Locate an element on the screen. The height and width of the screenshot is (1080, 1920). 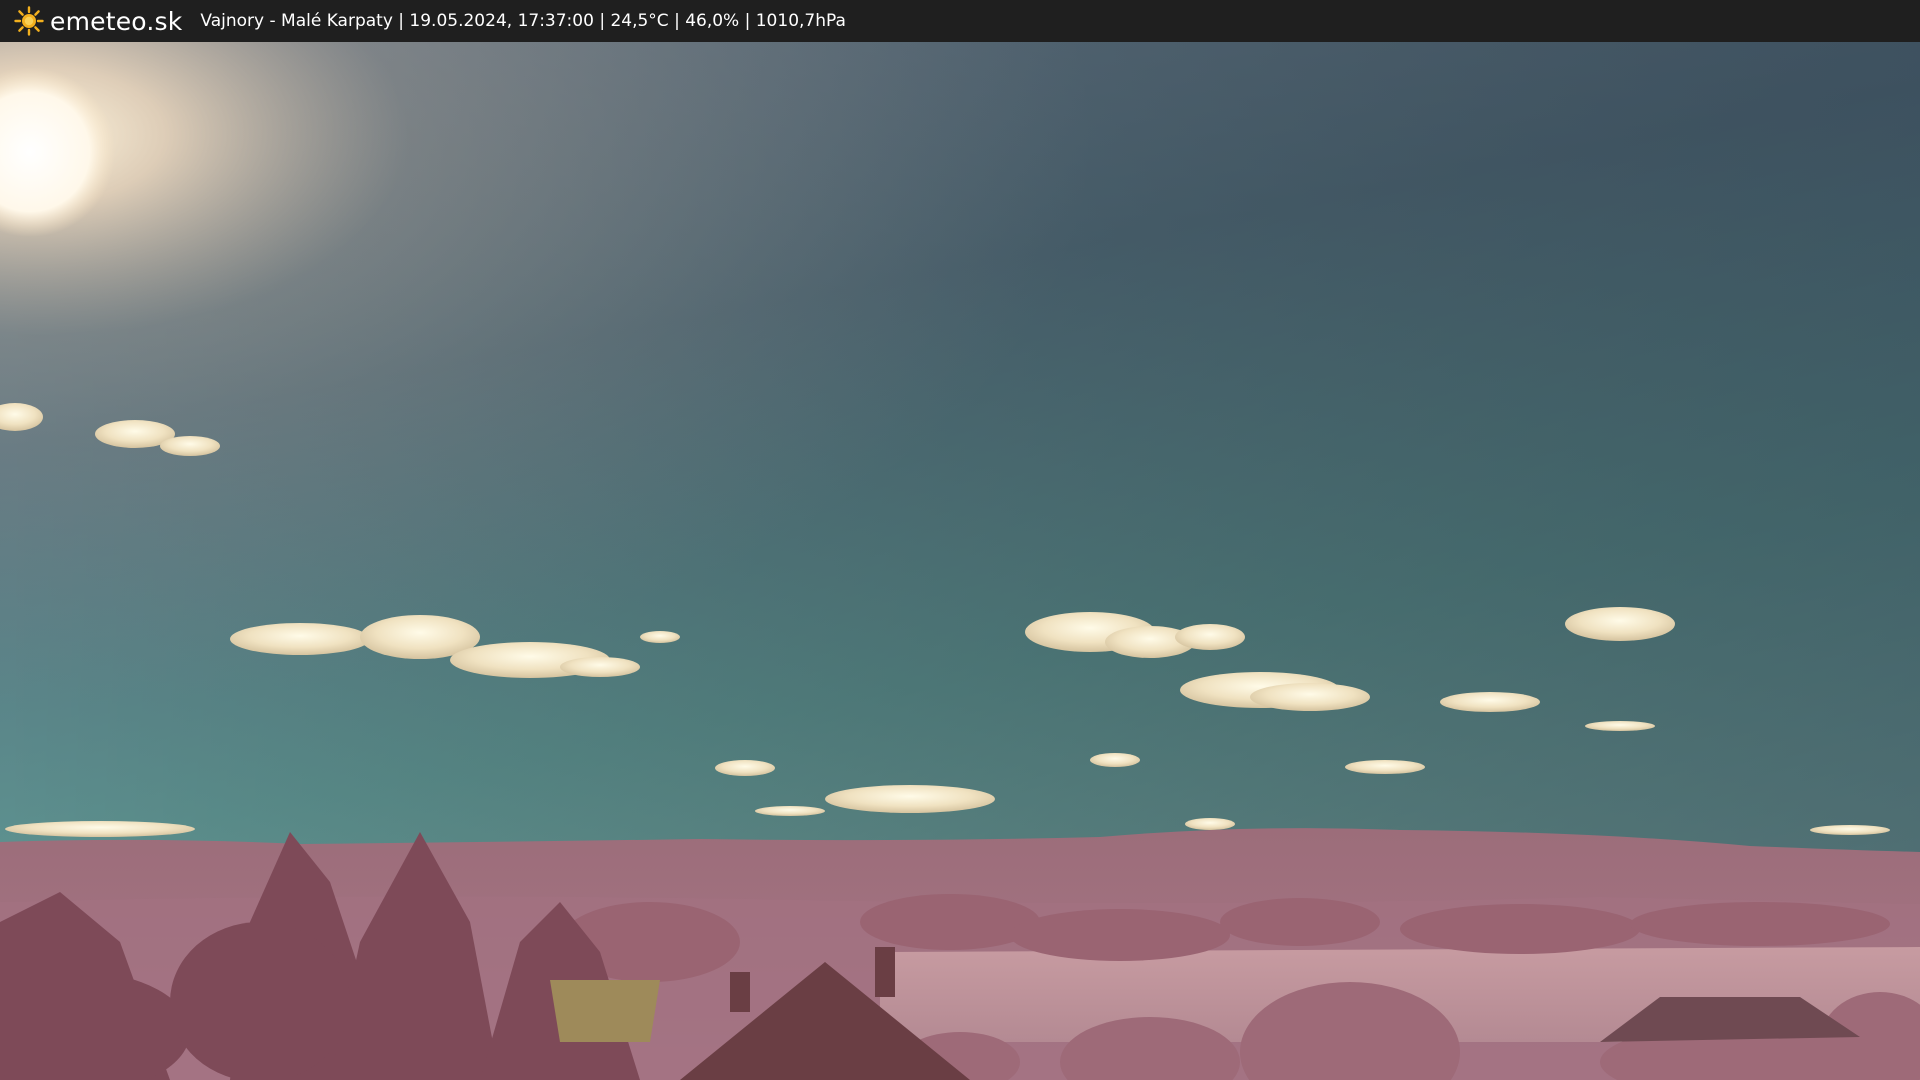
brand-logo: emeteo.sk is located at coordinates (98, 21).